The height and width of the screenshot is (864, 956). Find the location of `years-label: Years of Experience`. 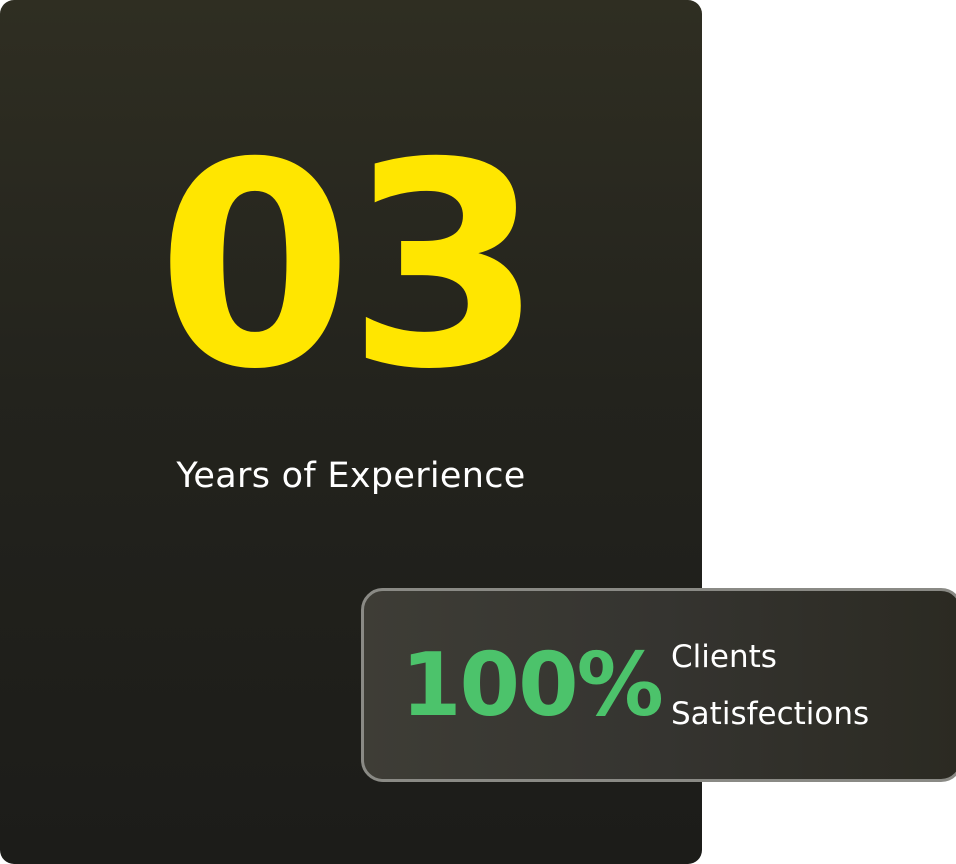

years-label: Years of Experience is located at coordinates (351, 476).